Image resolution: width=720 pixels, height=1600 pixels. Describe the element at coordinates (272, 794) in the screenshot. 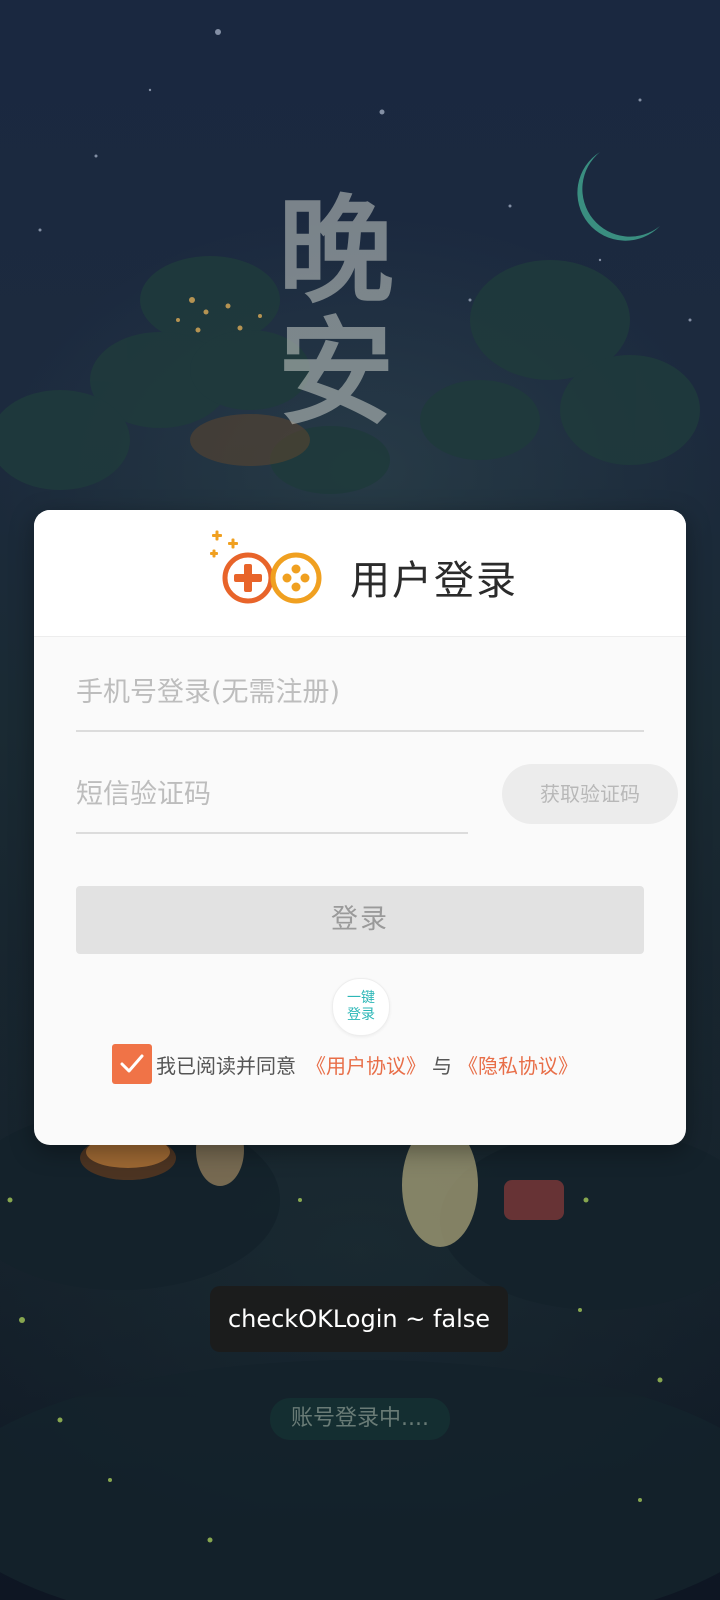

I see `sms-code-input` at that location.